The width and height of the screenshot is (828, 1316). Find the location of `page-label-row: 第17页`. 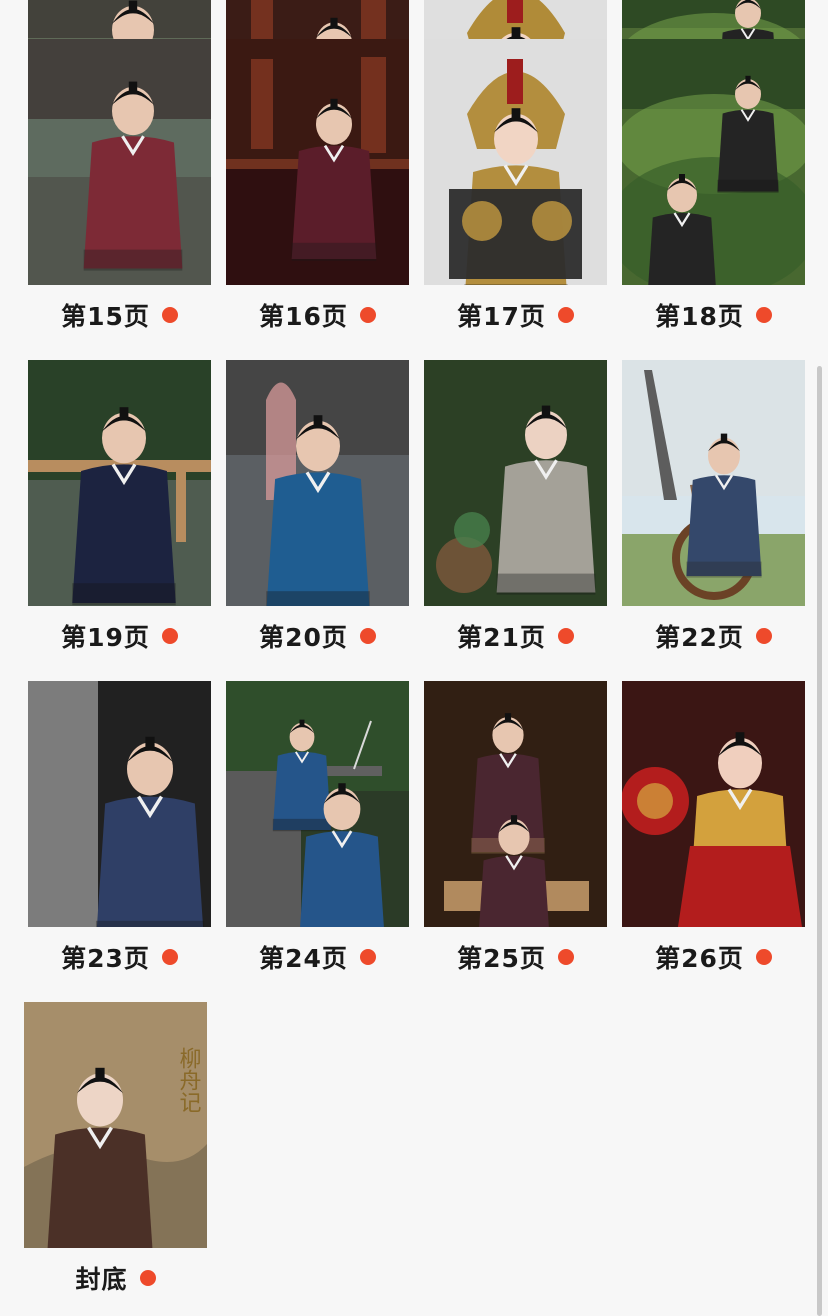

page-label-row: 第17页 is located at coordinates (515, 315).